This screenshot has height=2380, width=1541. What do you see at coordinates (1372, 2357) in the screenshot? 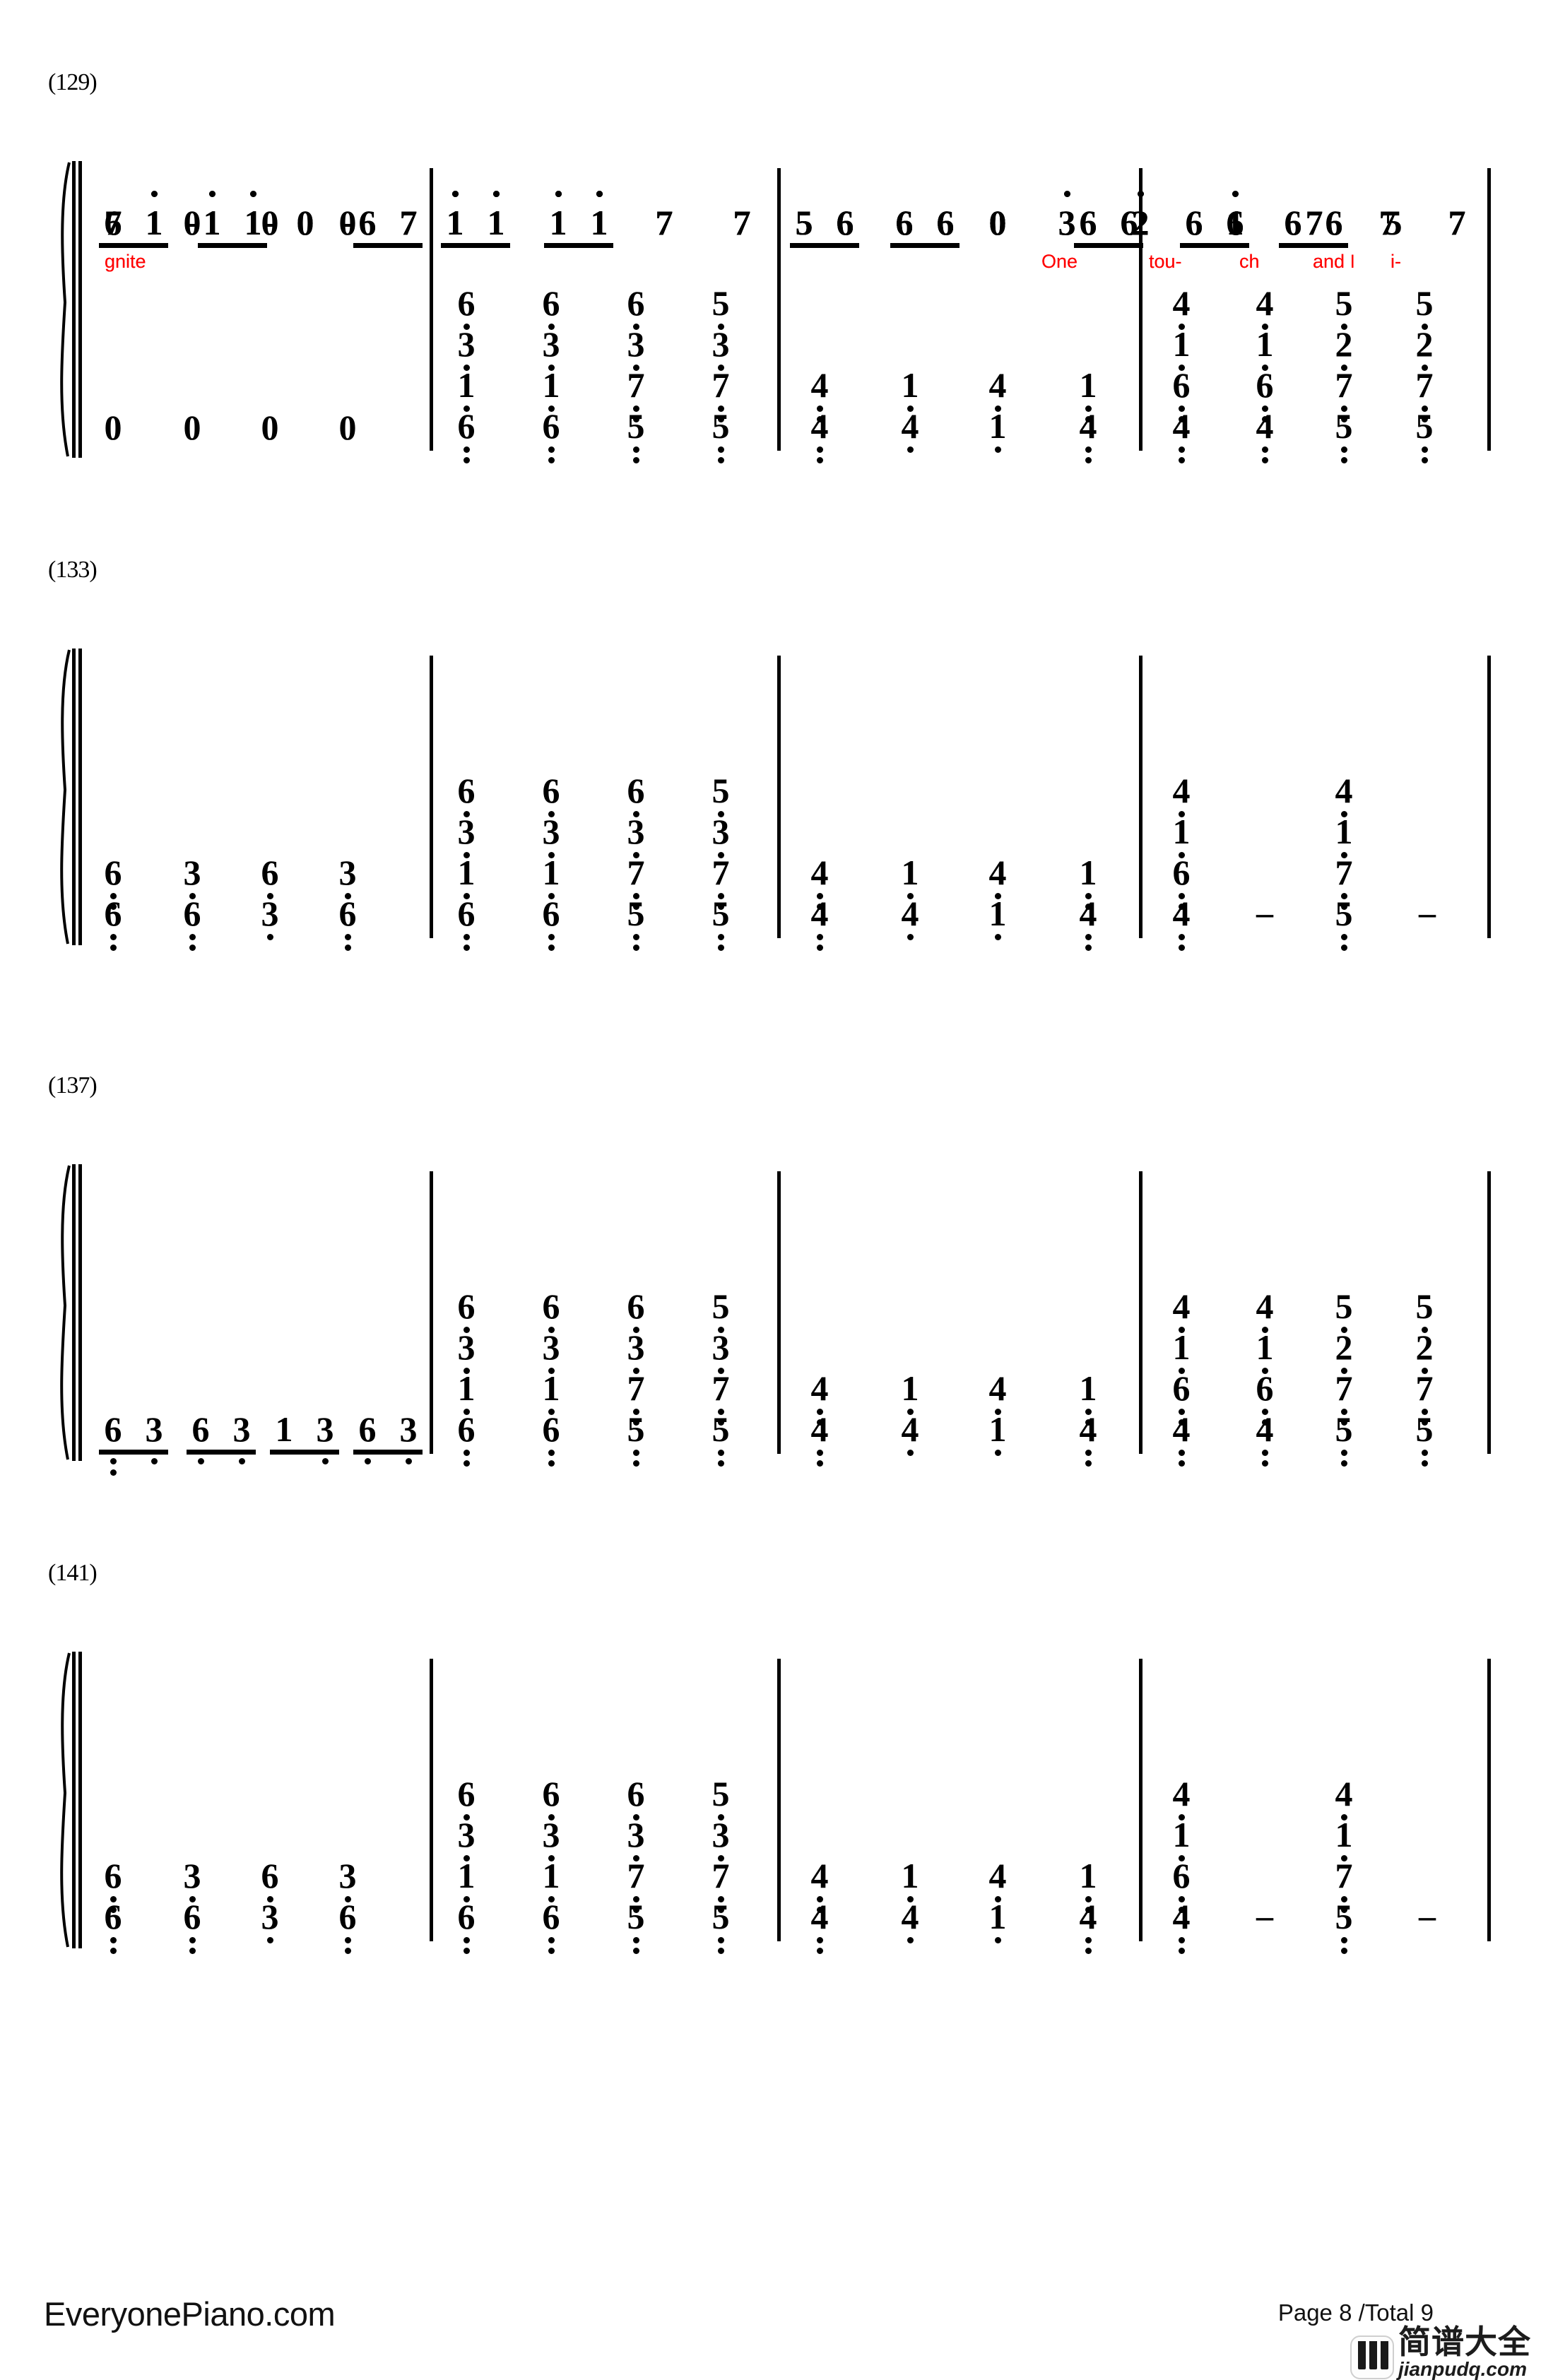
I see `piano-keys-icon` at bounding box center [1372, 2357].